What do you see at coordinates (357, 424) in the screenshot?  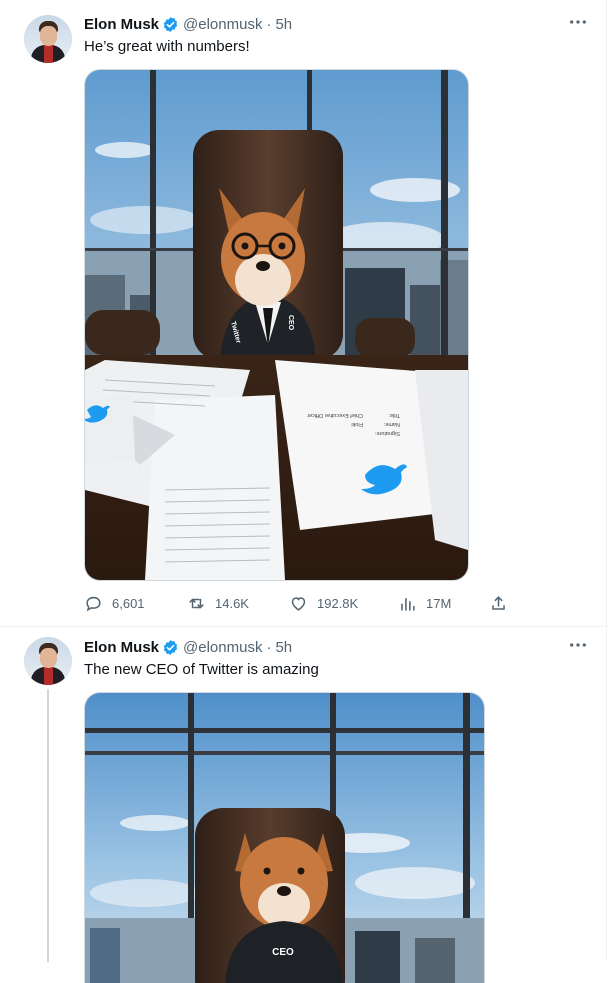 I see `doc-name-value: Floki` at bounding box center [357, 424].